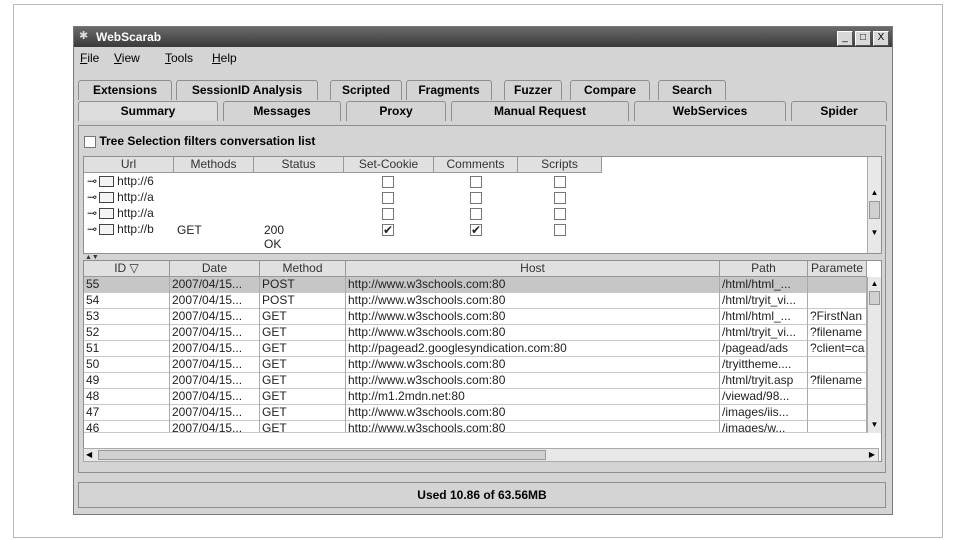 This screenshot has width=957, height=540. What do you see at coordinates (366, 90) in the screenshot?
I see `tab-scripted: Scripted` at bounding box center [366, 90].